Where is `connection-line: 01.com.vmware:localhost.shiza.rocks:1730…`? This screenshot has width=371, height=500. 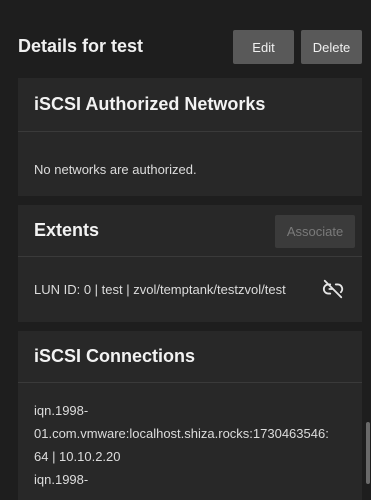 connection-line: 01.com.vmware:localhost.shiza.rocks:1730… is located at coordinates (181, 433).